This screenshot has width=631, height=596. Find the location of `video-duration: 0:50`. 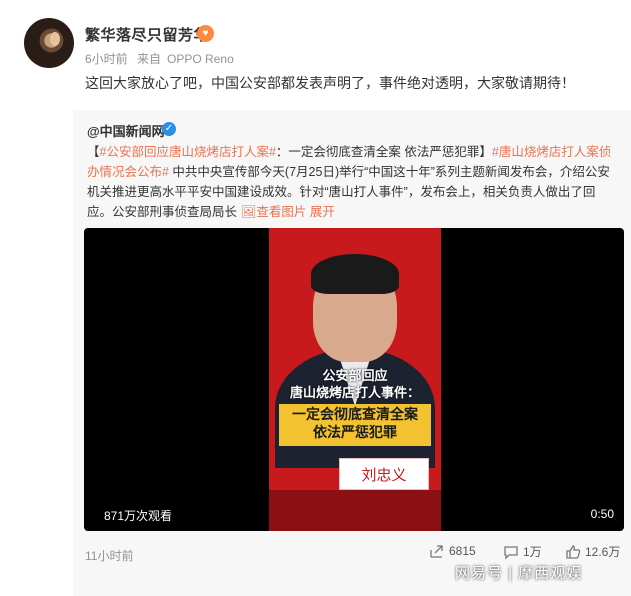

video-duration: 0:50 is located at coordinates (602, 514).